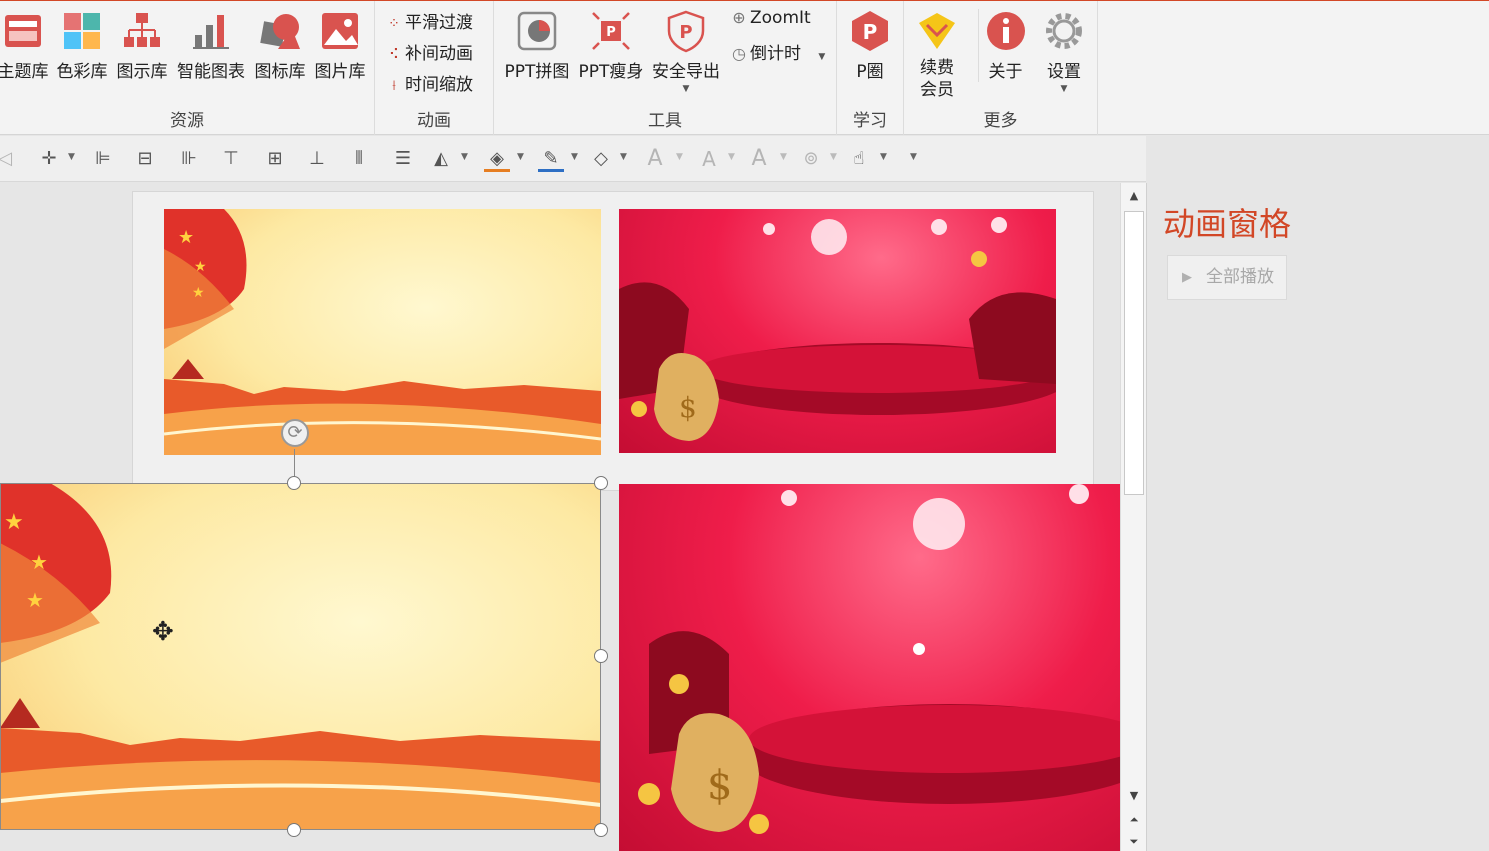 The image size is (1489, 851). What do you see at coordinates (1064, 31) in the screenshot?
I see `gear-icon` at bounding box center [1064, 31].